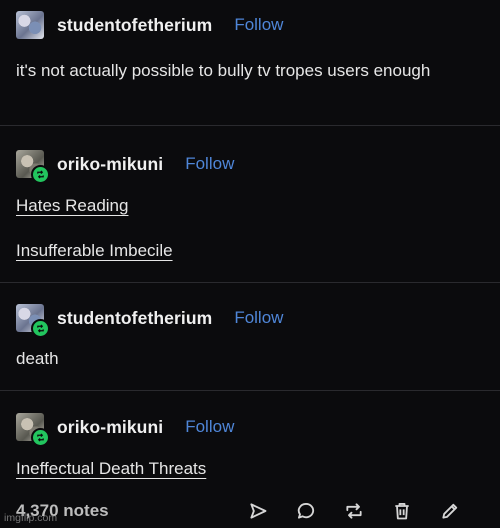 This screenshot has height=528, width=500. Describe the element at coordinates (111, 469) in the screenshot. I see `tag-link: Ineffectual Death Threats` at that location.